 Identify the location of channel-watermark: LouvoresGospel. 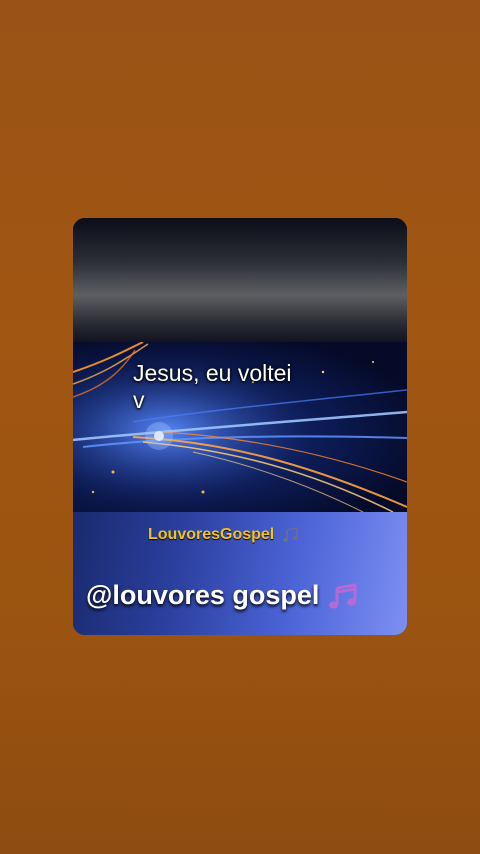
(224, 535).